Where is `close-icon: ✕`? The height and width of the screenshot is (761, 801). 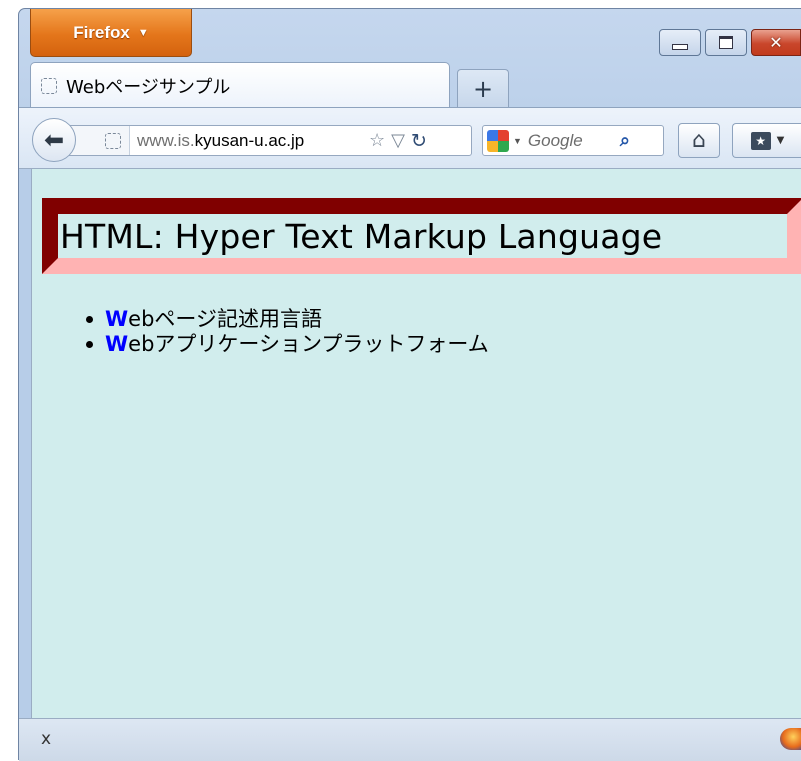
close-icon: ✕ is located at coordinates (776, 42).